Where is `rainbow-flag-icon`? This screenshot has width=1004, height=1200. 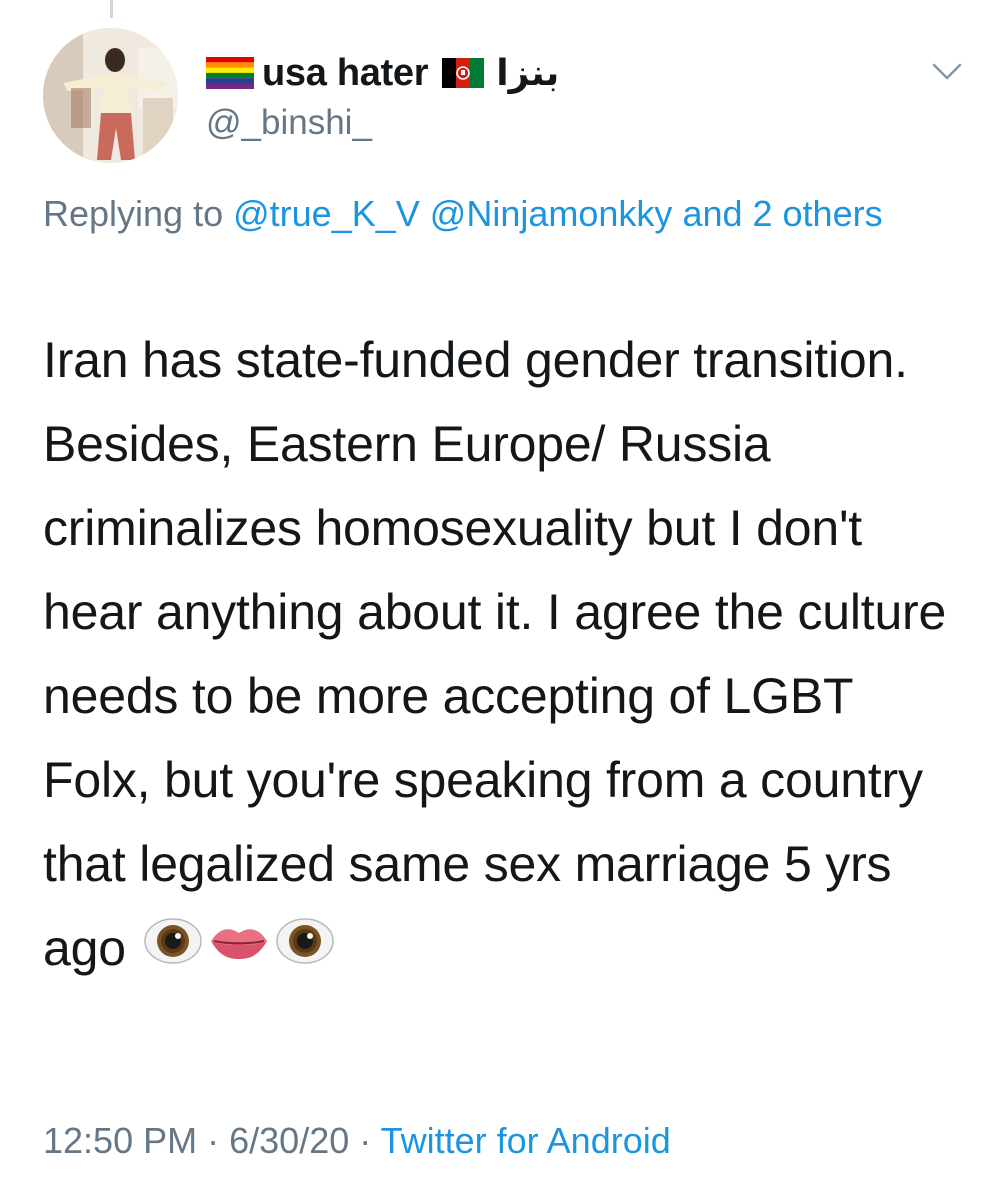
rainbow-flag-icon is located at coordinates (230, 73).